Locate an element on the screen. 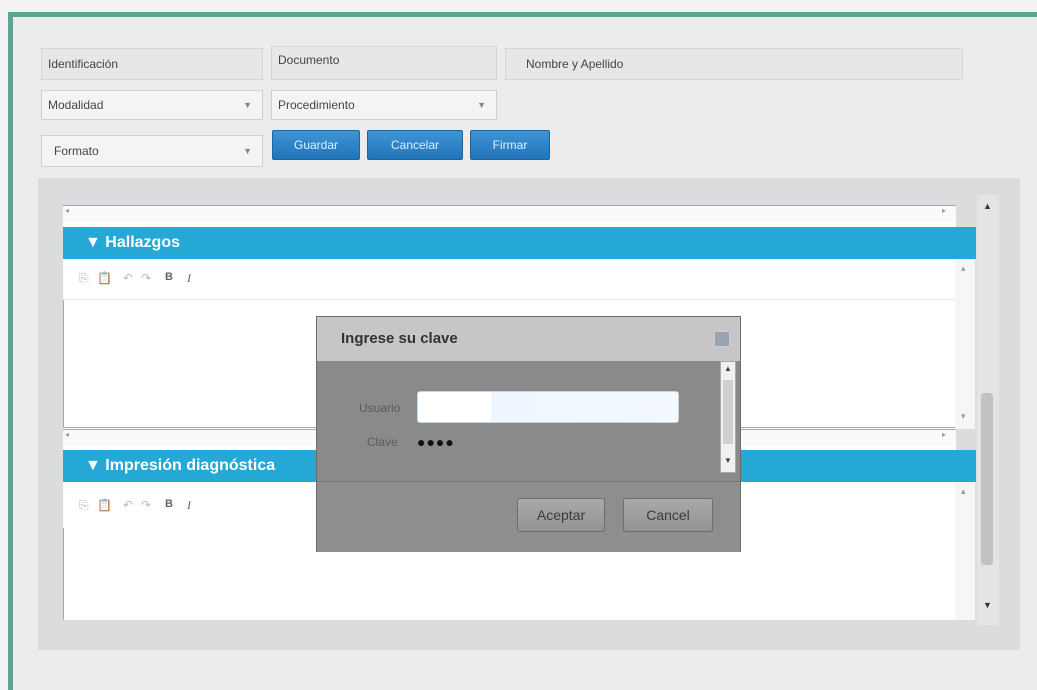 The width and height of the screenshot is (1037, 690). impresion-title: Impresión diagnóstica is located at coordinates (190, 465).